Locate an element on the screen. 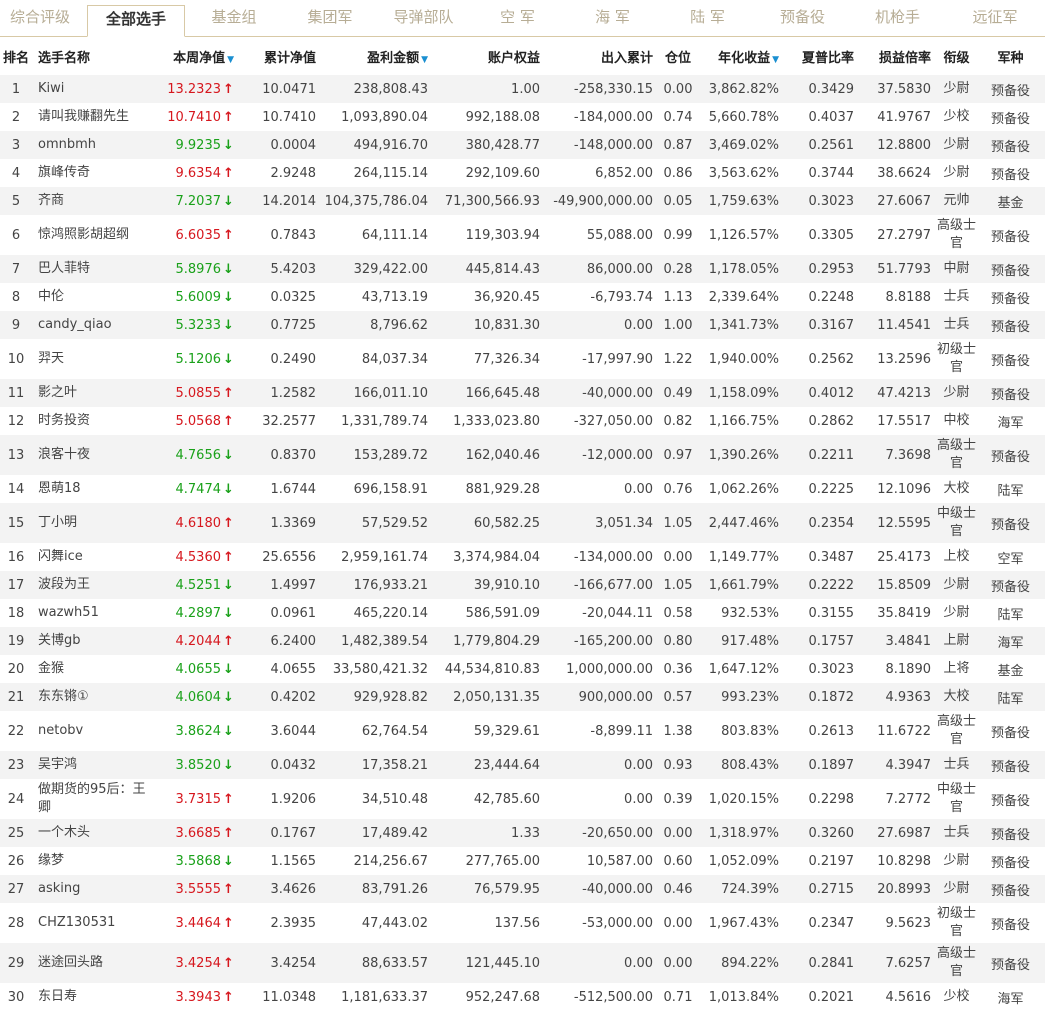  player-name-cell: 波段为王 is located at coordinates (100, 585).